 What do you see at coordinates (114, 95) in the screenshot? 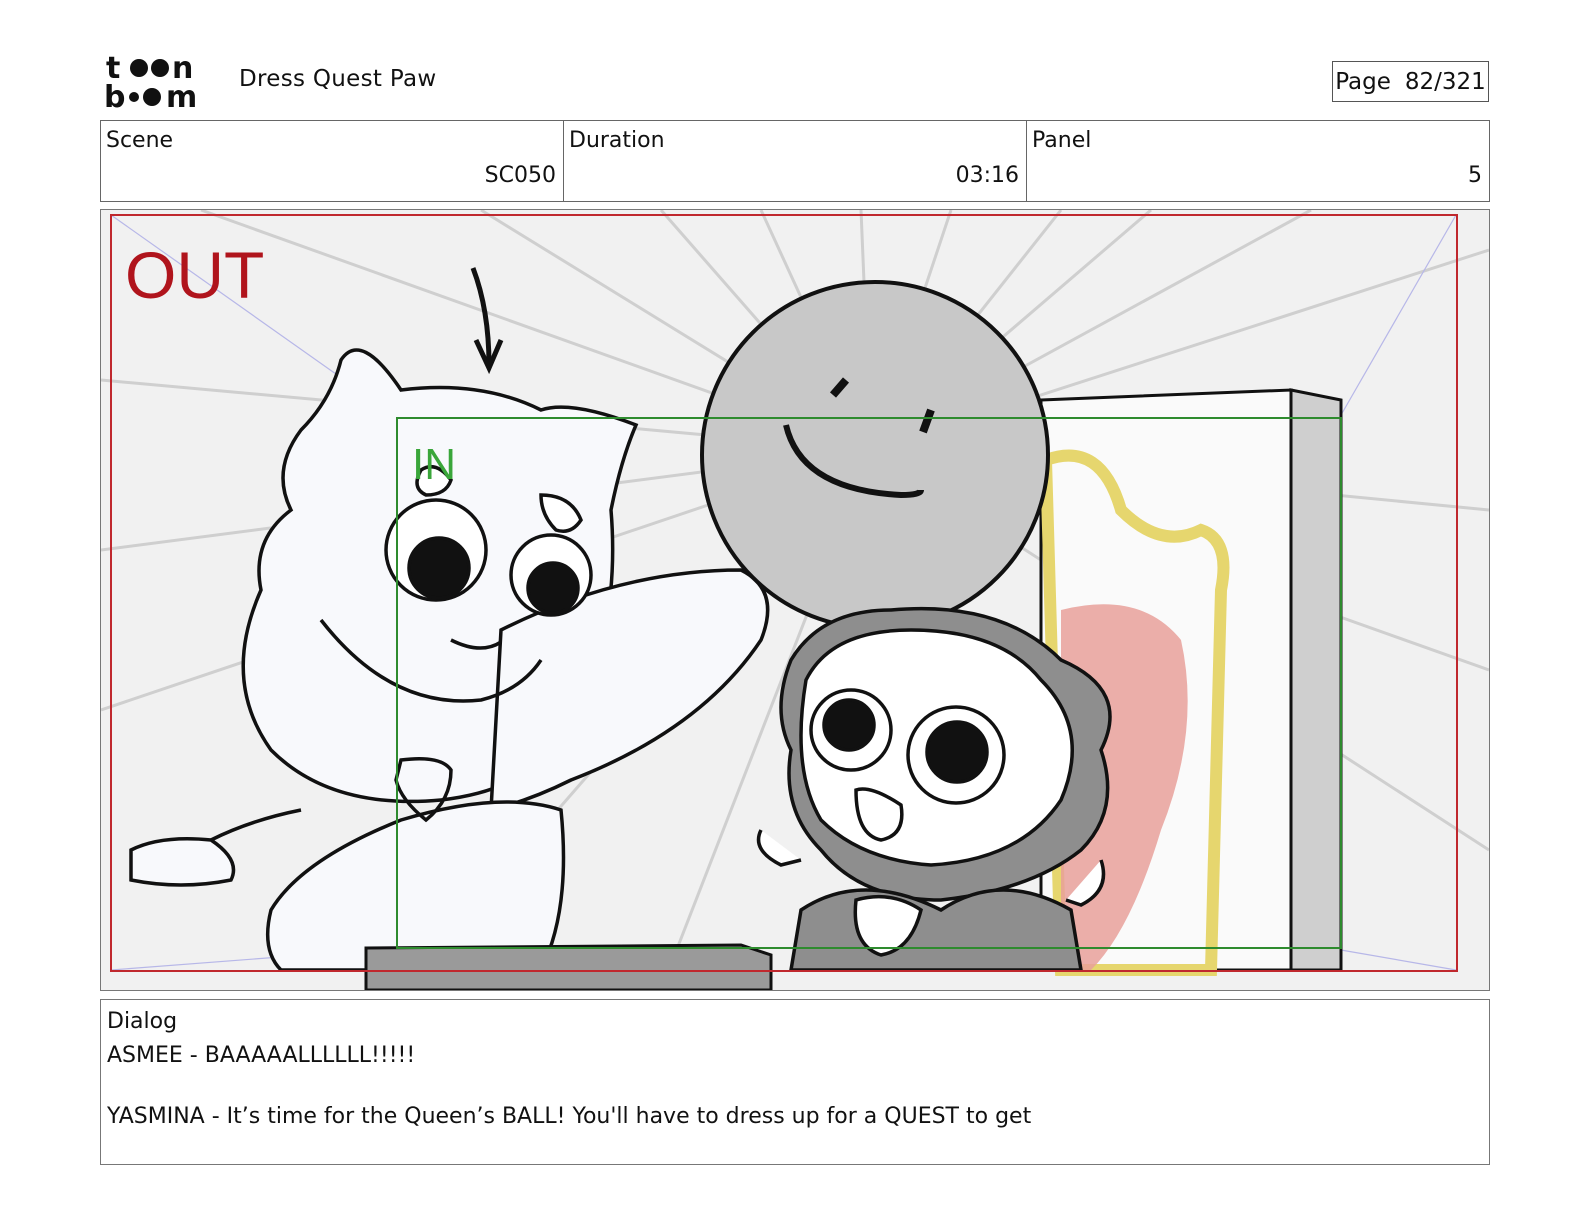
I see `svg-text: b` at bounding box center [114, 95].